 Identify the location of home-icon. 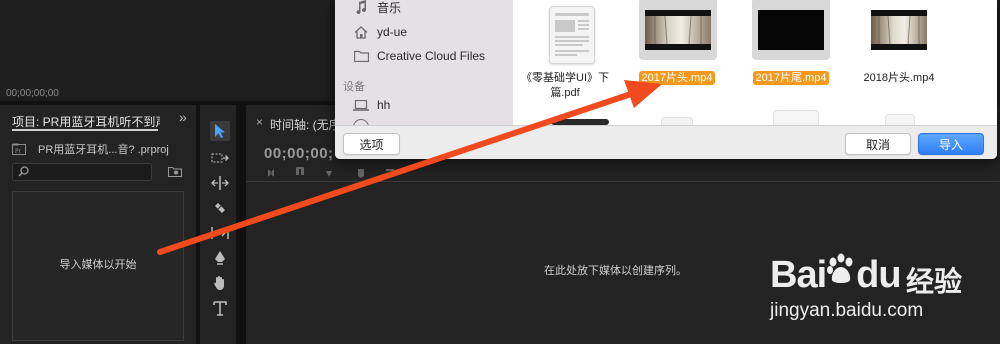
(361, 32).